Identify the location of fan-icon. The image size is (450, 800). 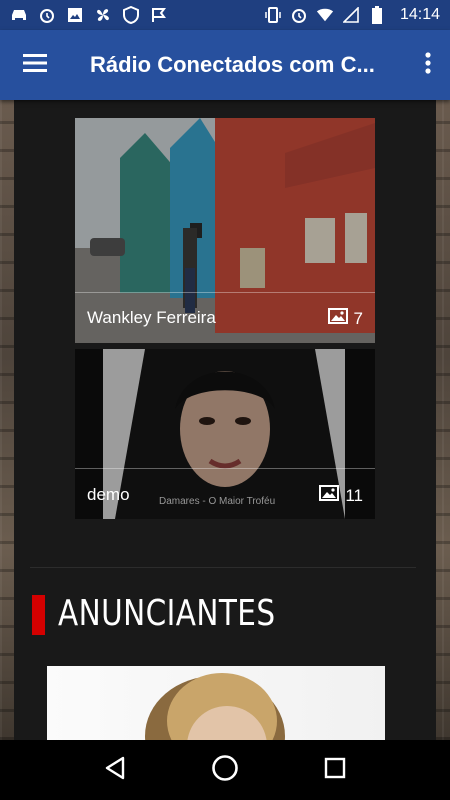
(103, 15).